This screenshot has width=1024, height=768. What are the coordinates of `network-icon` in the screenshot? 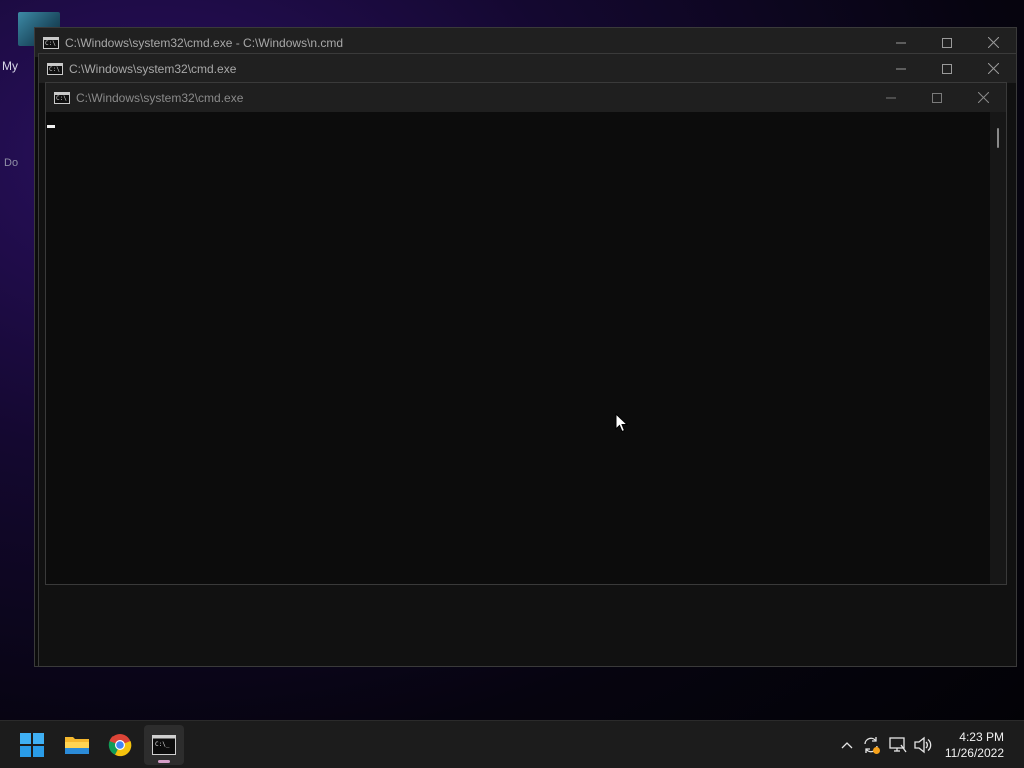 It's located at (898, 745).